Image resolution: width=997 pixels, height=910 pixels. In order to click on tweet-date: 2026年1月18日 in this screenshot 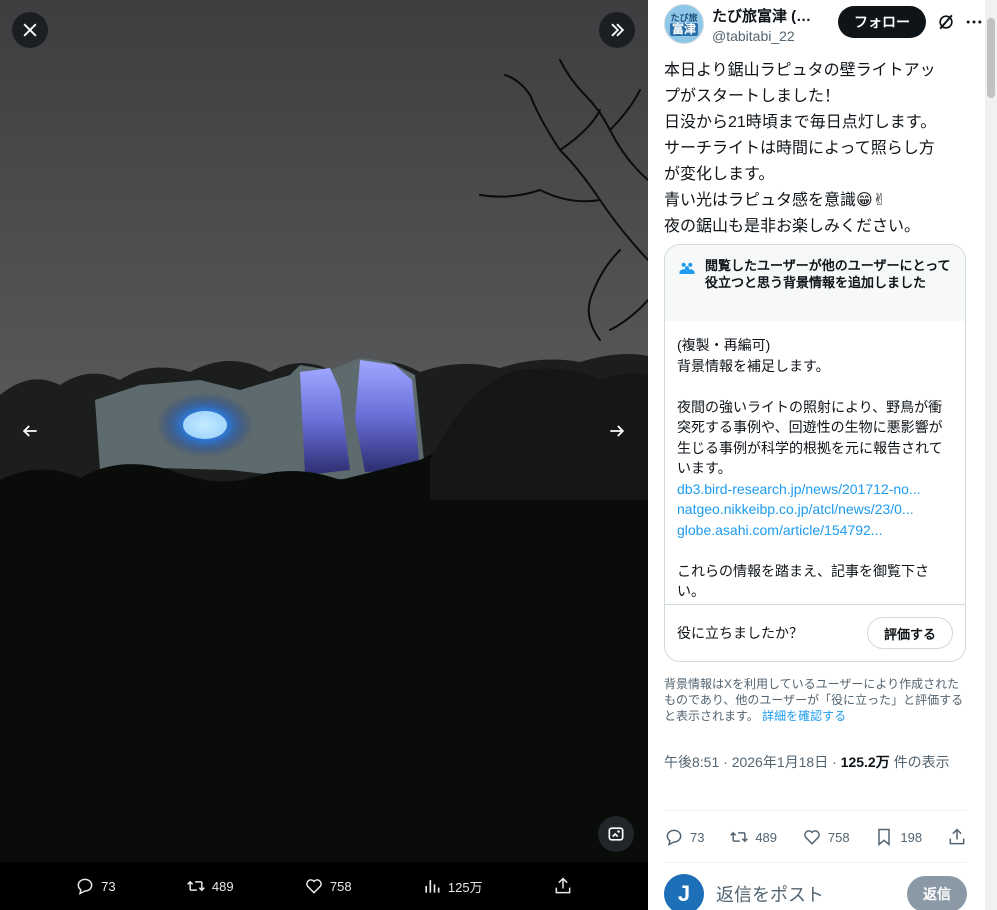, I will do `click(780, 762)`.